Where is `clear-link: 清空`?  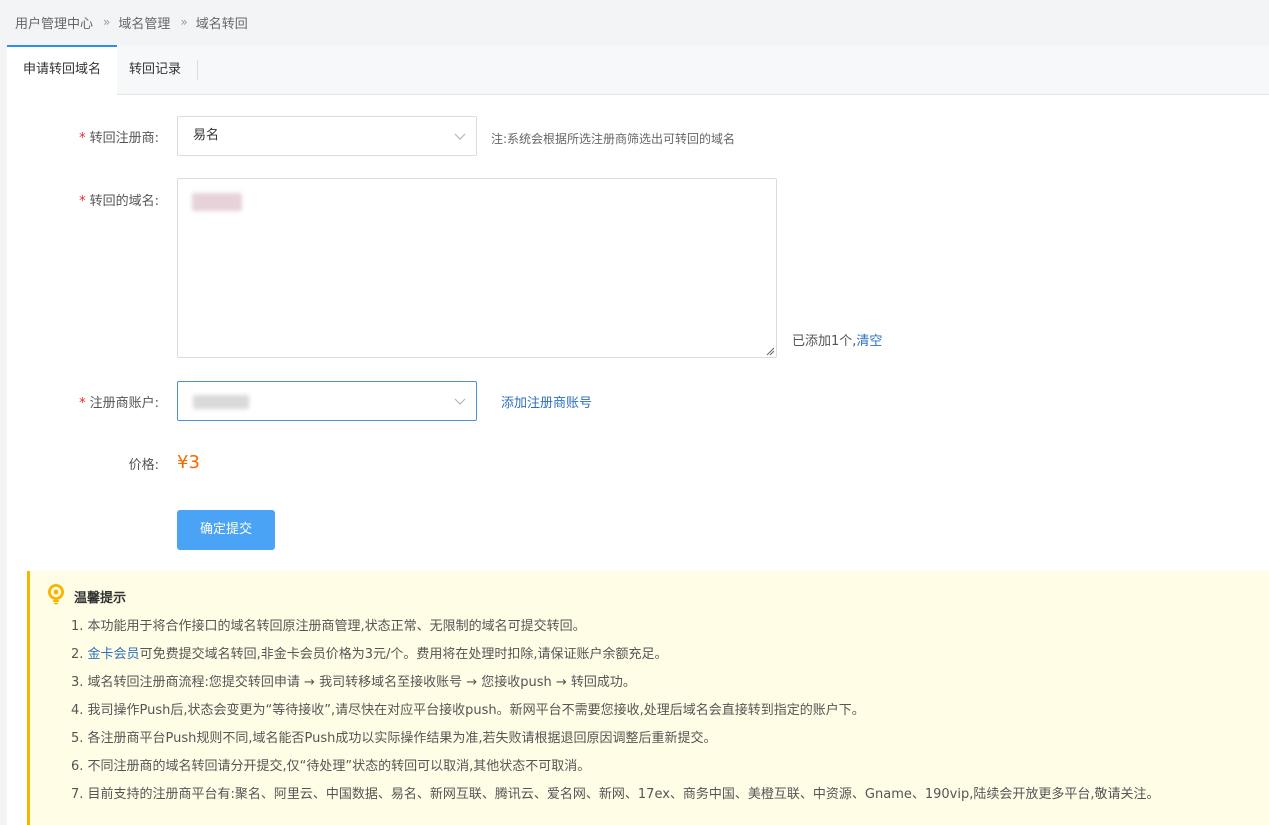 clear-link: 清空 is located at coordinates (869, 341).